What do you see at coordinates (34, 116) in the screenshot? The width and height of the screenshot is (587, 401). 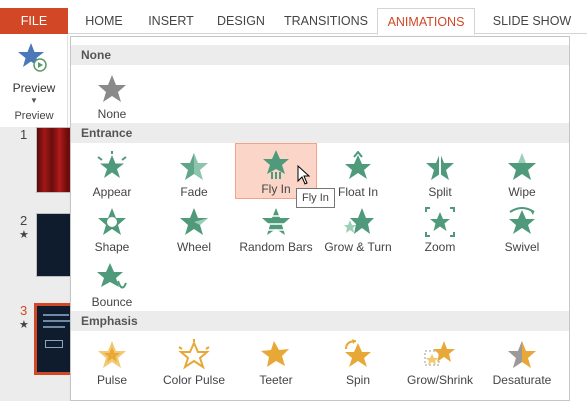 I see `preview-group-label: Preview` at bounding box center [34, 116].